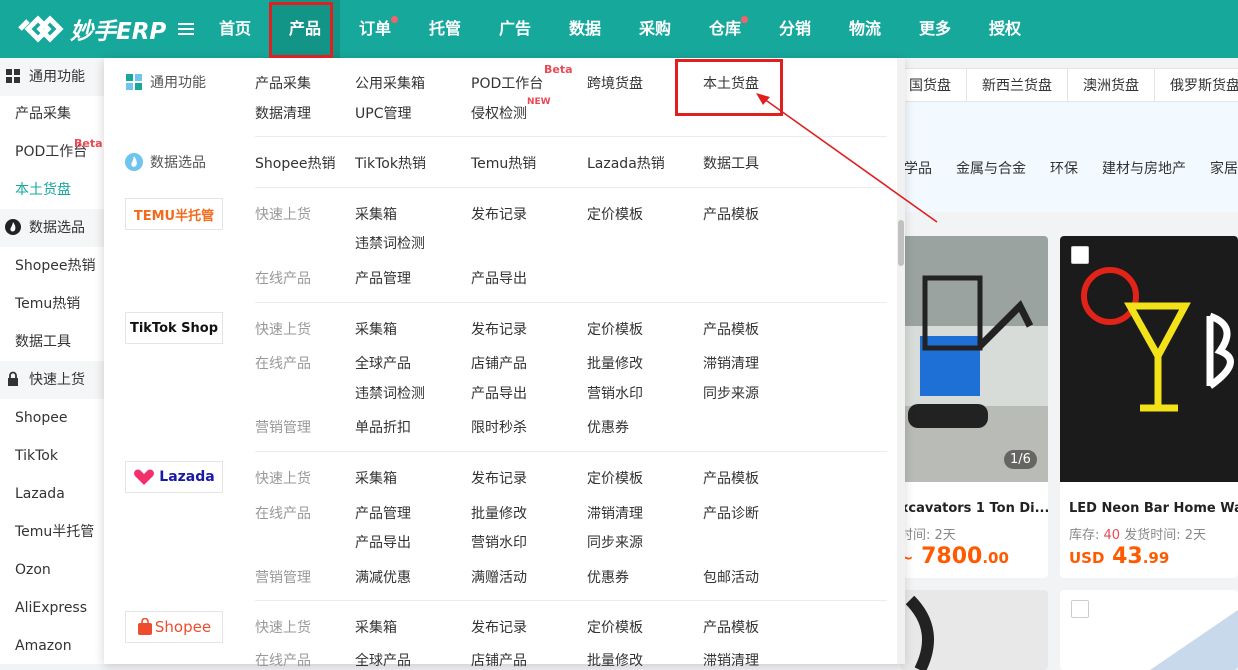  Describe the element at coordinates (283, 113) in the screenshot. I see `menu-item-data-clean: 数据清理` at that location.